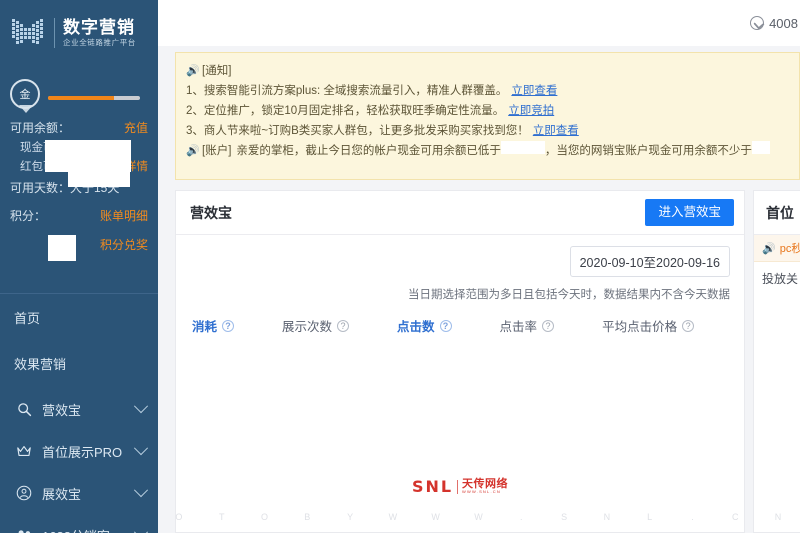 The height and width of the screenshot is (533, 800). I want to click on level-progress-bar, so click(94, 98).